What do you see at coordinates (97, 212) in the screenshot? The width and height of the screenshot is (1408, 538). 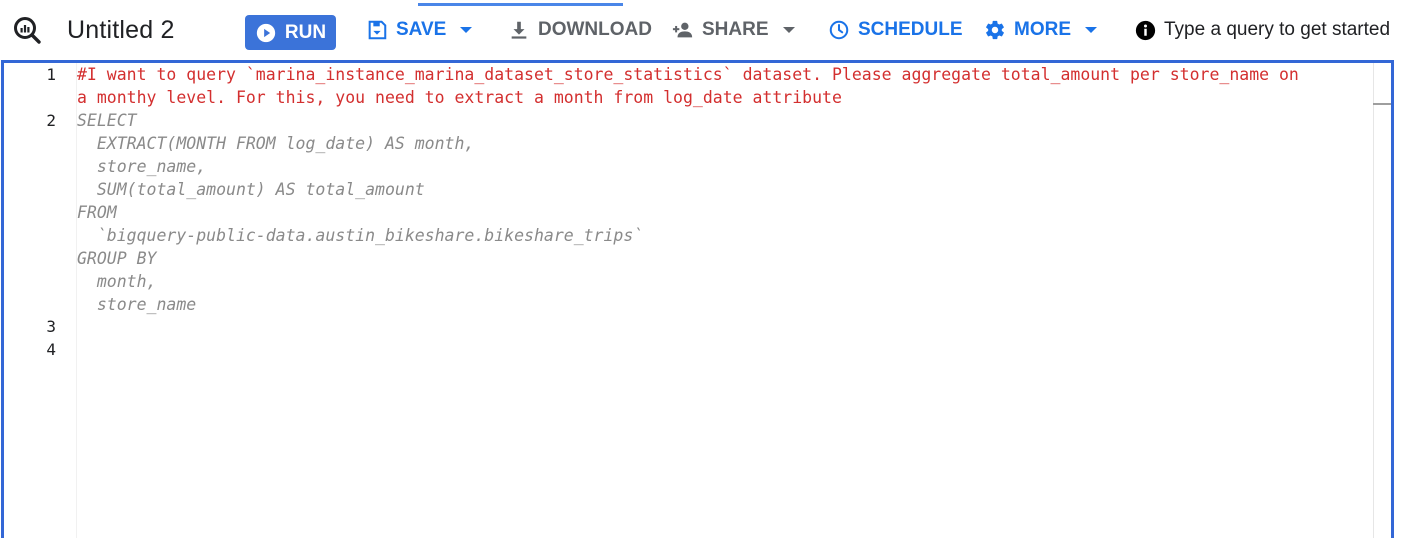 I see `suggestion-line: FROM` at bounding box center [97, 212].